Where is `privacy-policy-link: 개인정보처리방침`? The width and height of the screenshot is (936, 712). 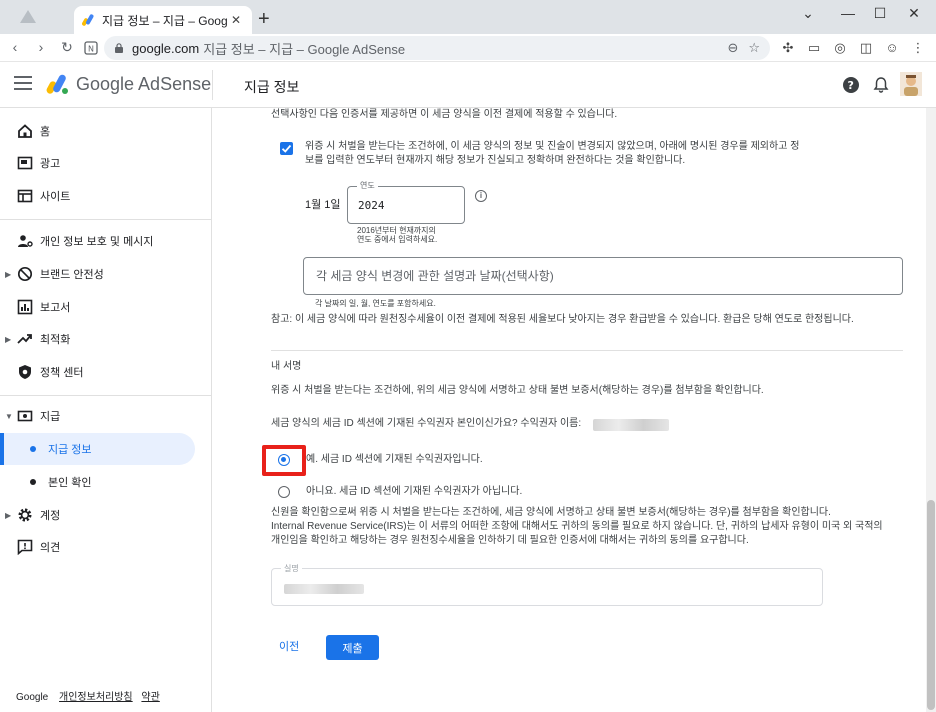
privacy-policy-link: 개인정보처리방침 is located at coordinates (96, 697).